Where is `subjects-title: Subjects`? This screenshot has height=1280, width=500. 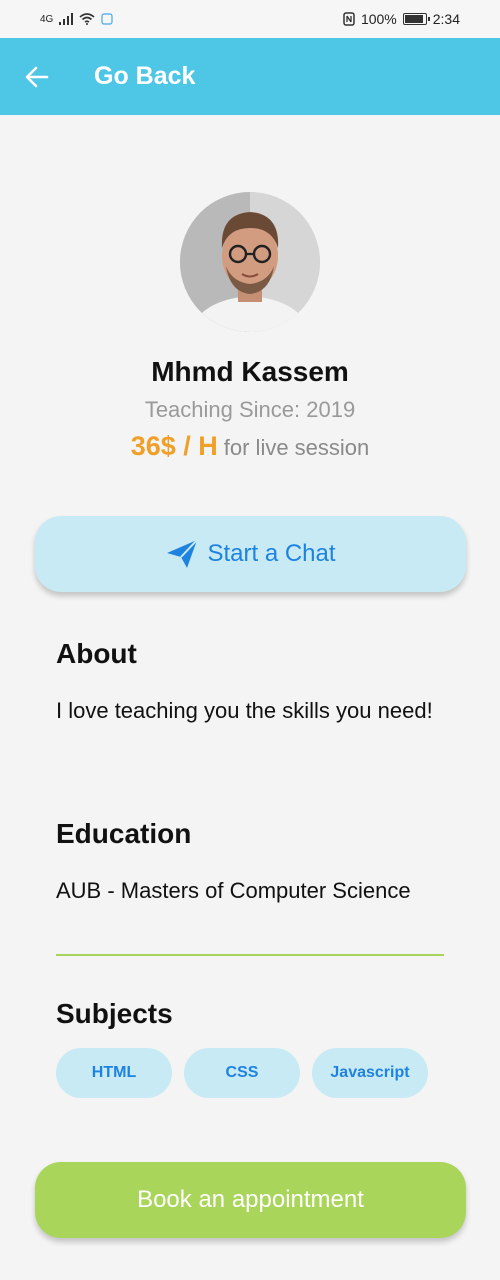 subjects-title: Subjects is located at coordinates (114, 1013).